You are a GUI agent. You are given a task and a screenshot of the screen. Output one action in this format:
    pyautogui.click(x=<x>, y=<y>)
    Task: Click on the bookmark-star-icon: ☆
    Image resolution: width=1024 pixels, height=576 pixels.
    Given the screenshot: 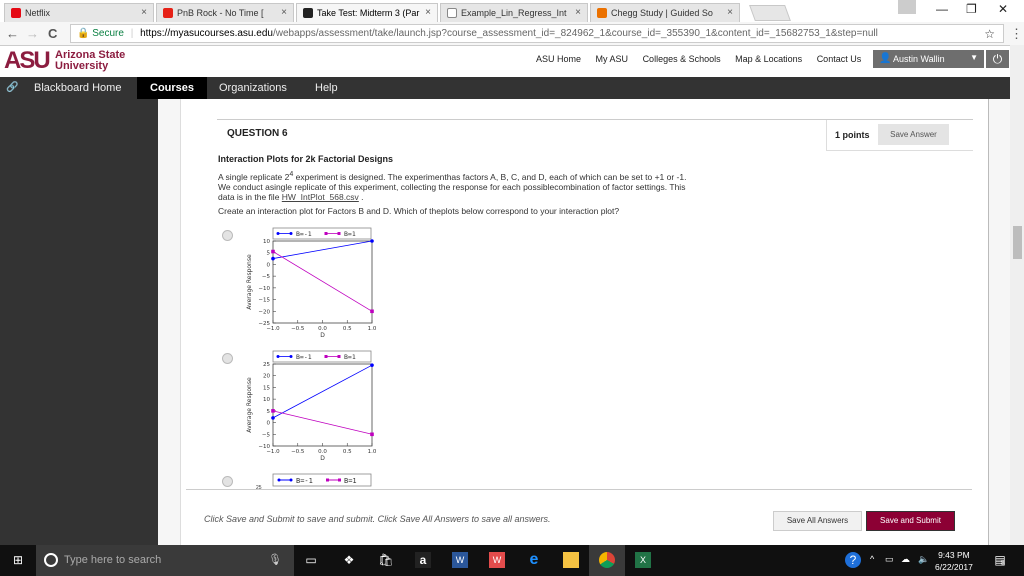 What is the action you would take?
    pyautogui.click(x=989, y=34)
    